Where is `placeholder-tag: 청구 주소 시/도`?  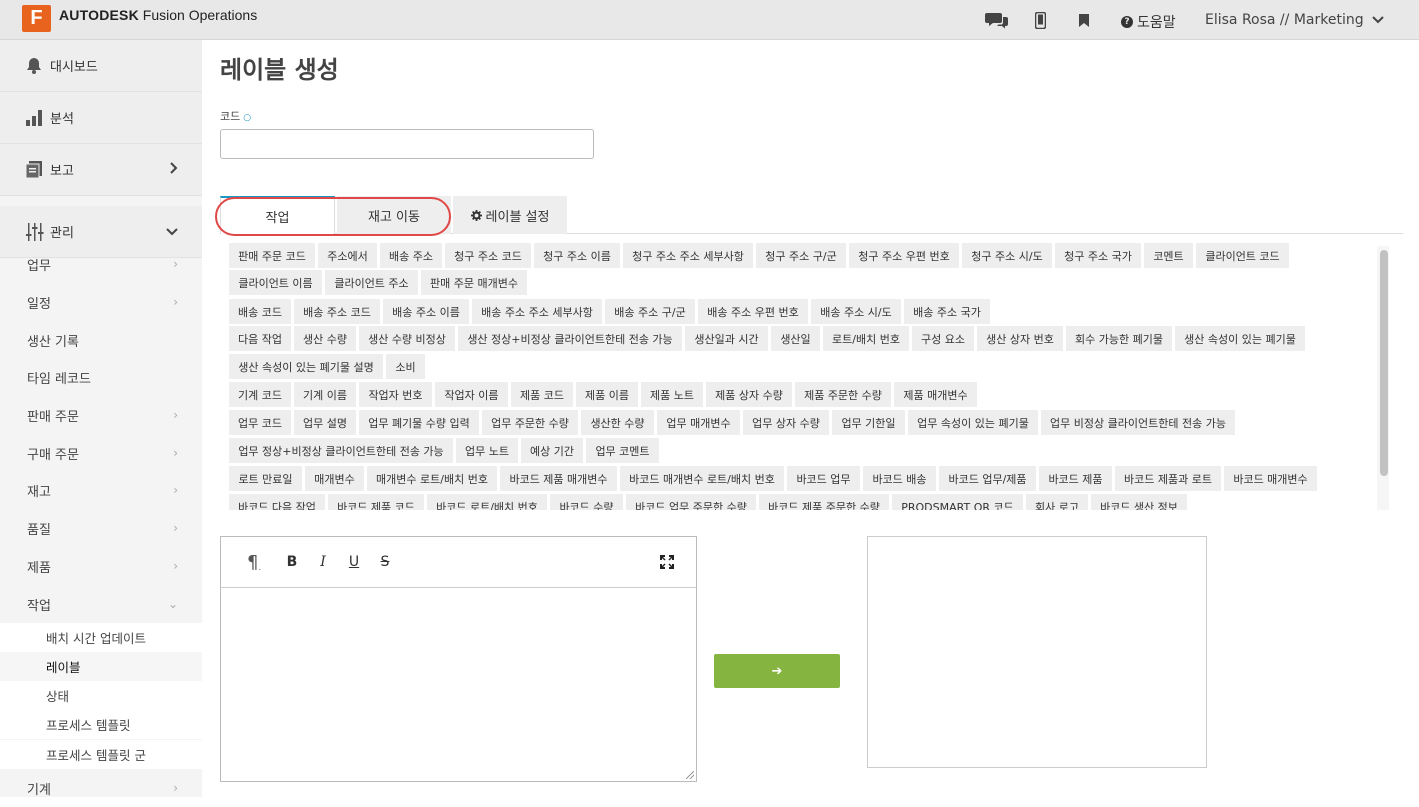 placeholder-tag: 청구 주소 시/도 is located at coordinates (1007, 255).